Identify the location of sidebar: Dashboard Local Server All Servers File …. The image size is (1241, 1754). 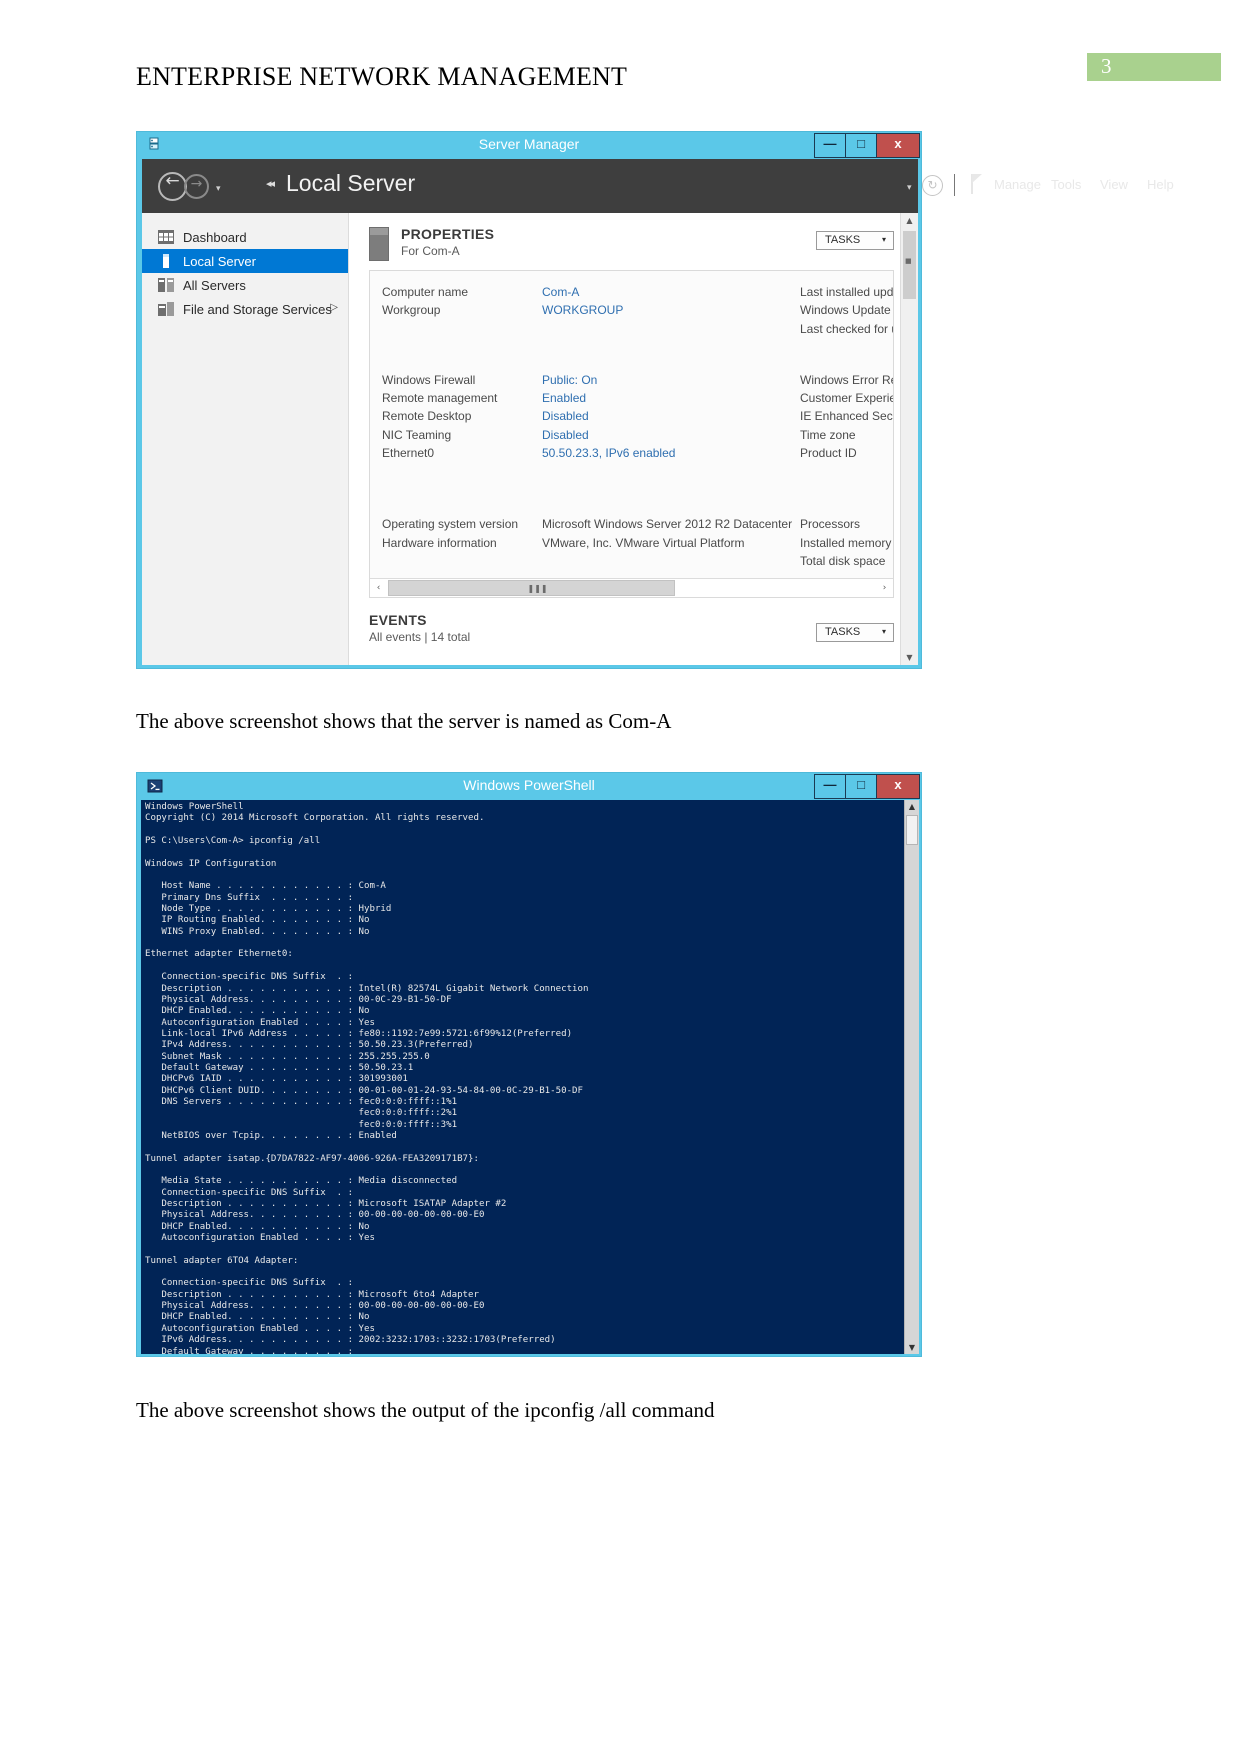
(245, 439).